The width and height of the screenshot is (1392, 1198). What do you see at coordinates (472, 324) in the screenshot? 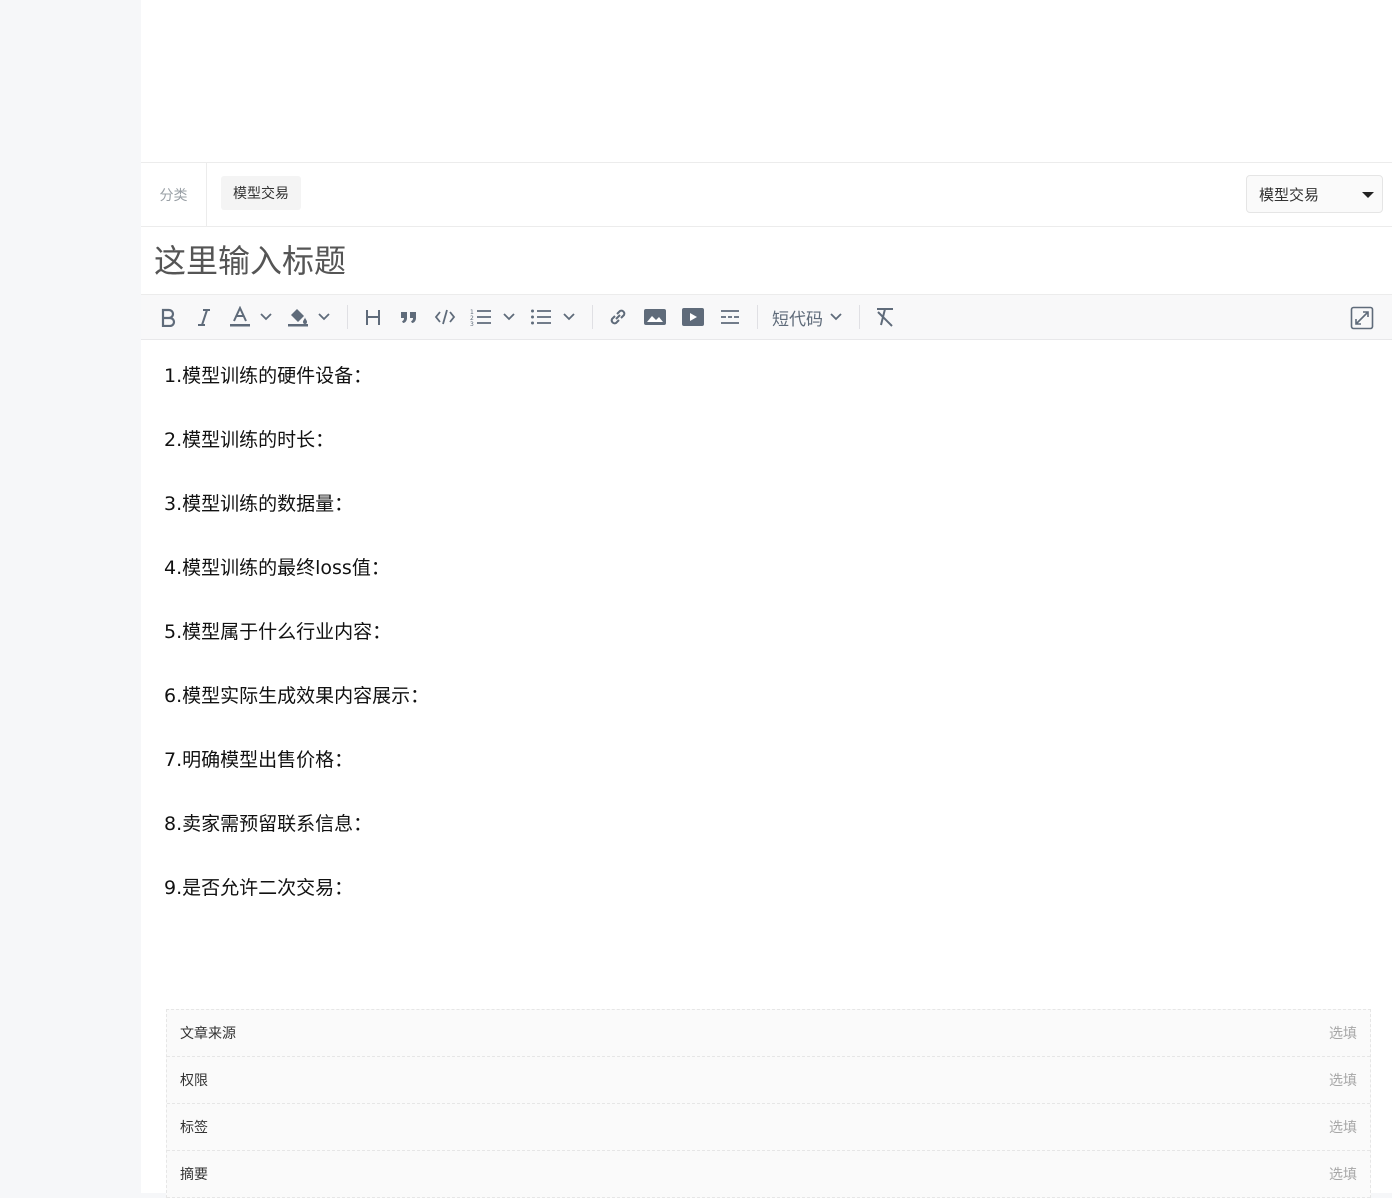
I see `svg-text: 3` at bounding box center [472, 324].